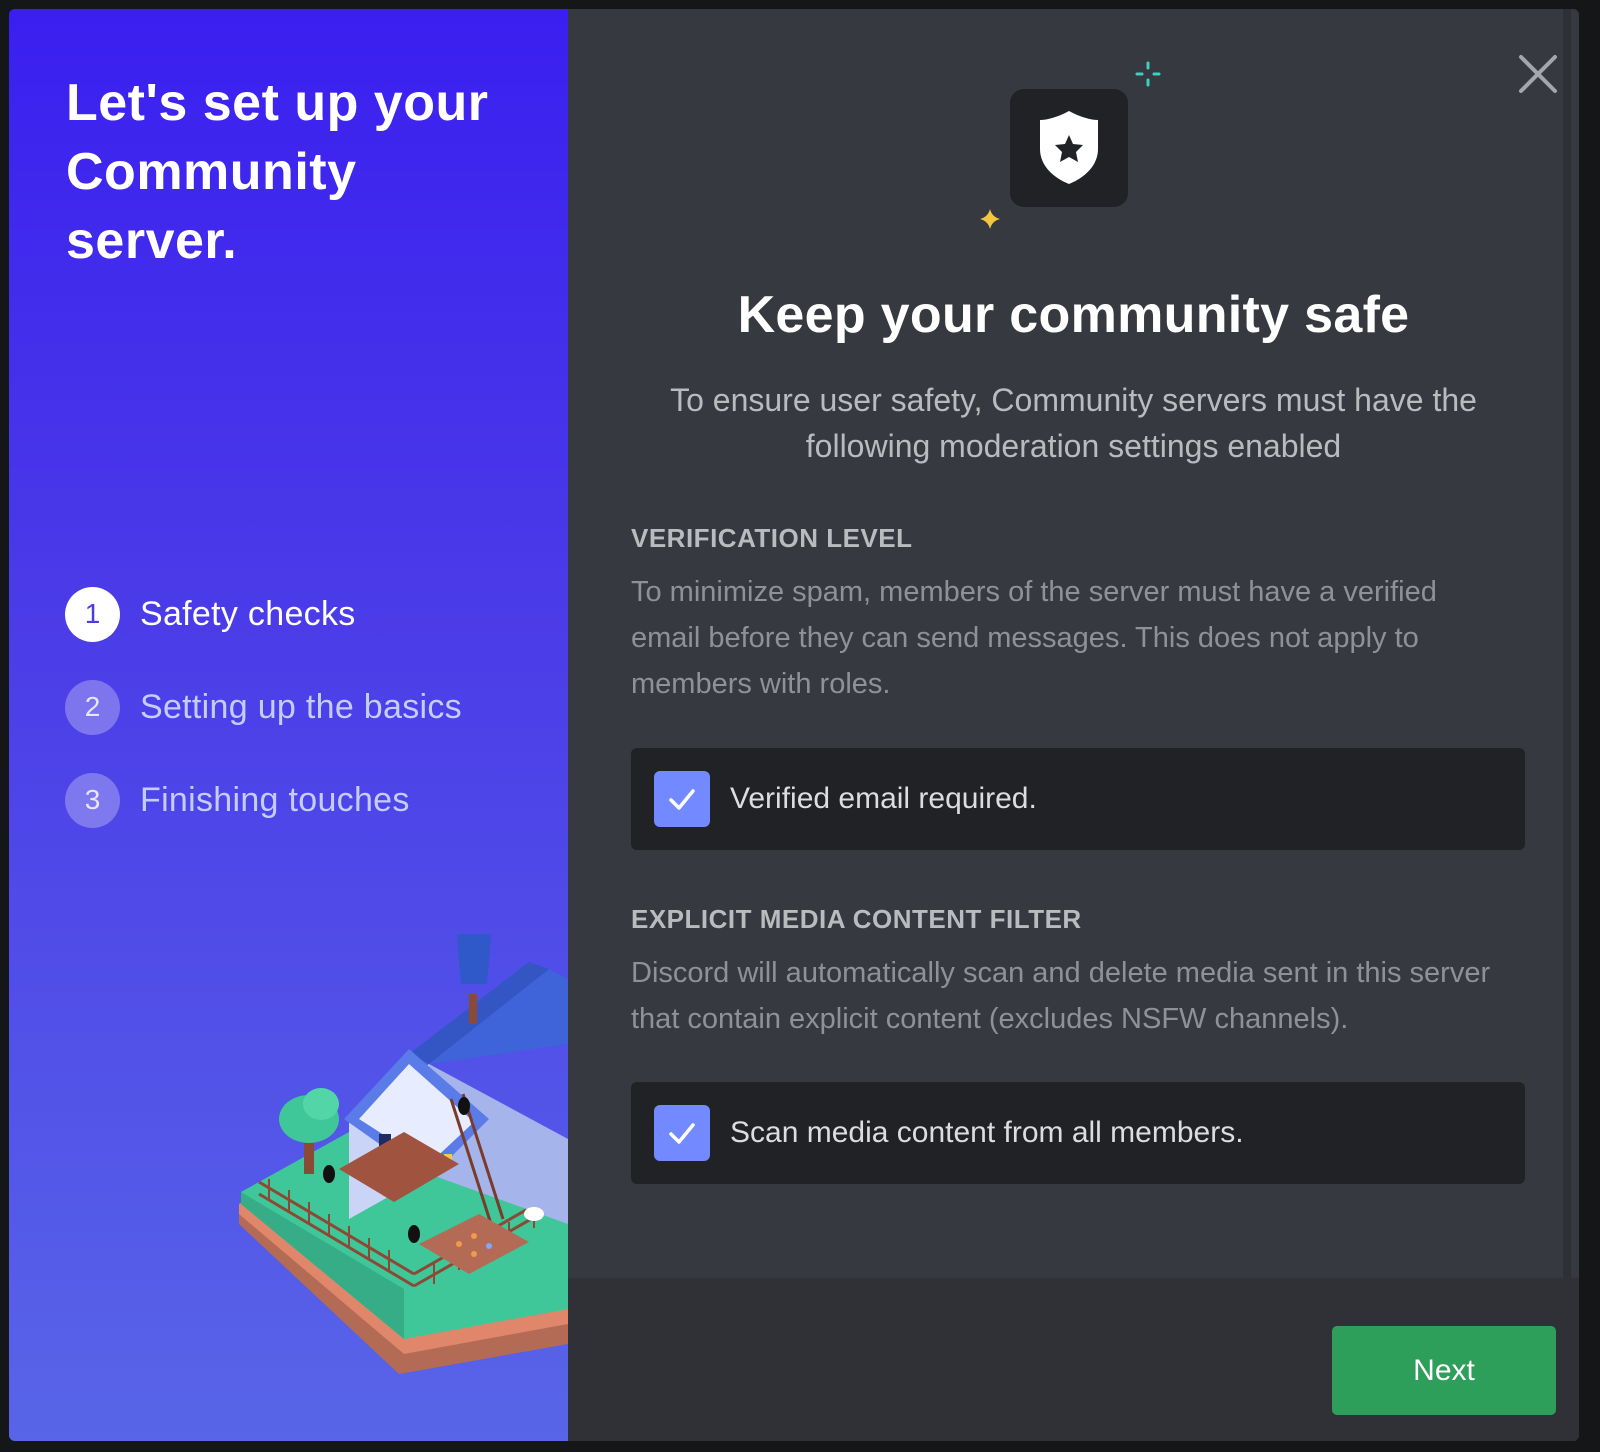 The image size is (1600, 1452). I want to click on step-label: Setting up the basics, so click(301, 706).